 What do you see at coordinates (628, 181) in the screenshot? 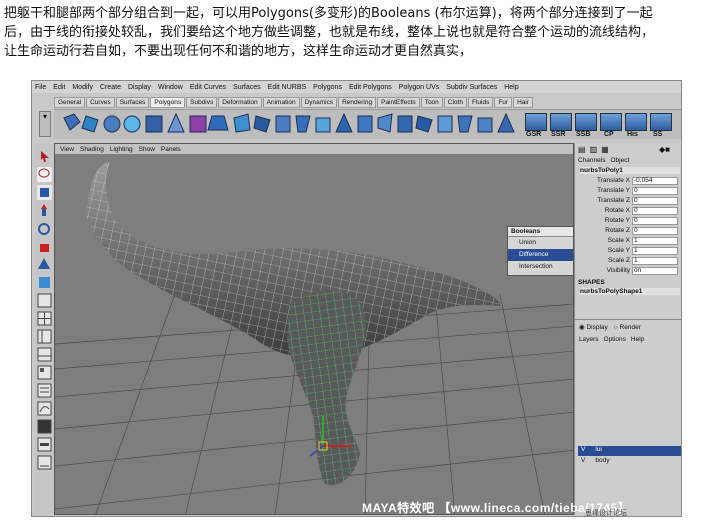
I see `channel-row: Translate X -0.054` at bounding box center [628, 181].